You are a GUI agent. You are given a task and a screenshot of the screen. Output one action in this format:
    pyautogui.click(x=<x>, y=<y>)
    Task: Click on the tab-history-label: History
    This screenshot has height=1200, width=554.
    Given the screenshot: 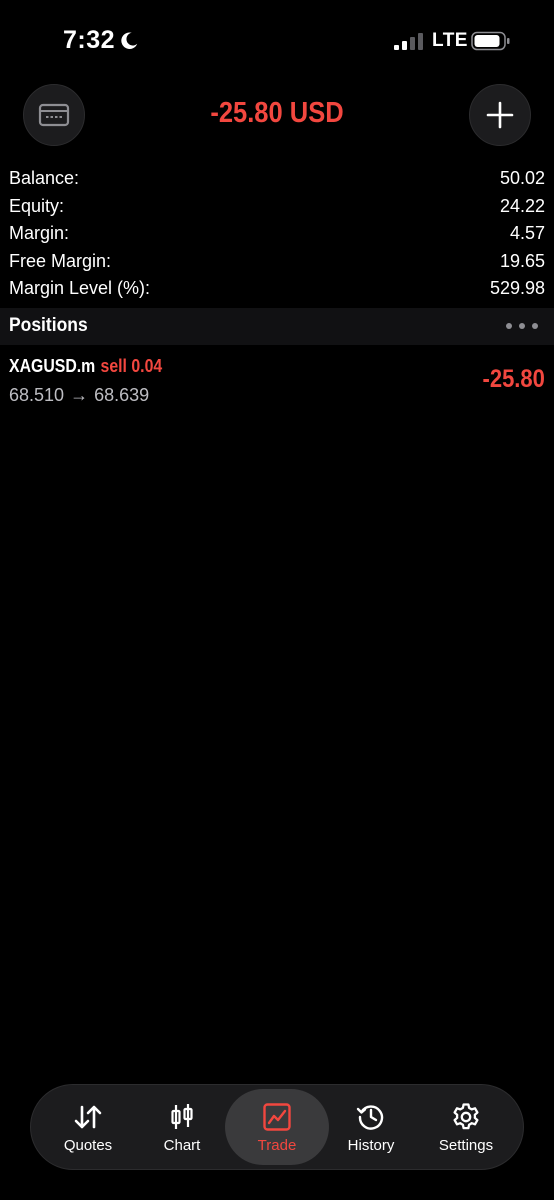 What is the action you would take?
    pyautogui.click(x=371, y=1145)
    